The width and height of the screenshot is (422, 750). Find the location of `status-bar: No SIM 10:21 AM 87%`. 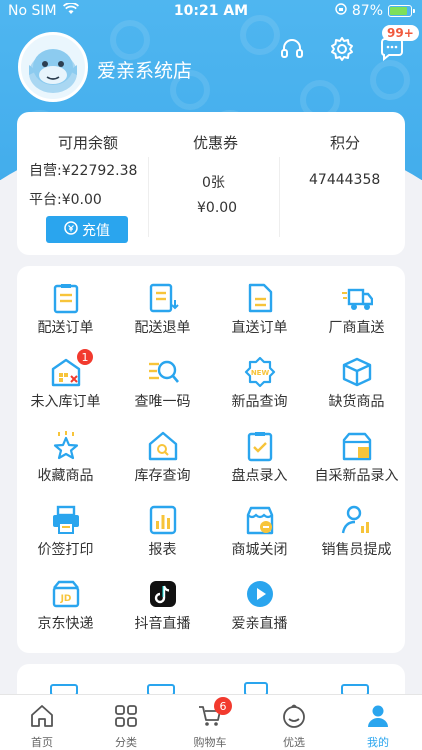

status-bar: No SIM 10:21 AM 87% is located at coordinates (211, 12).